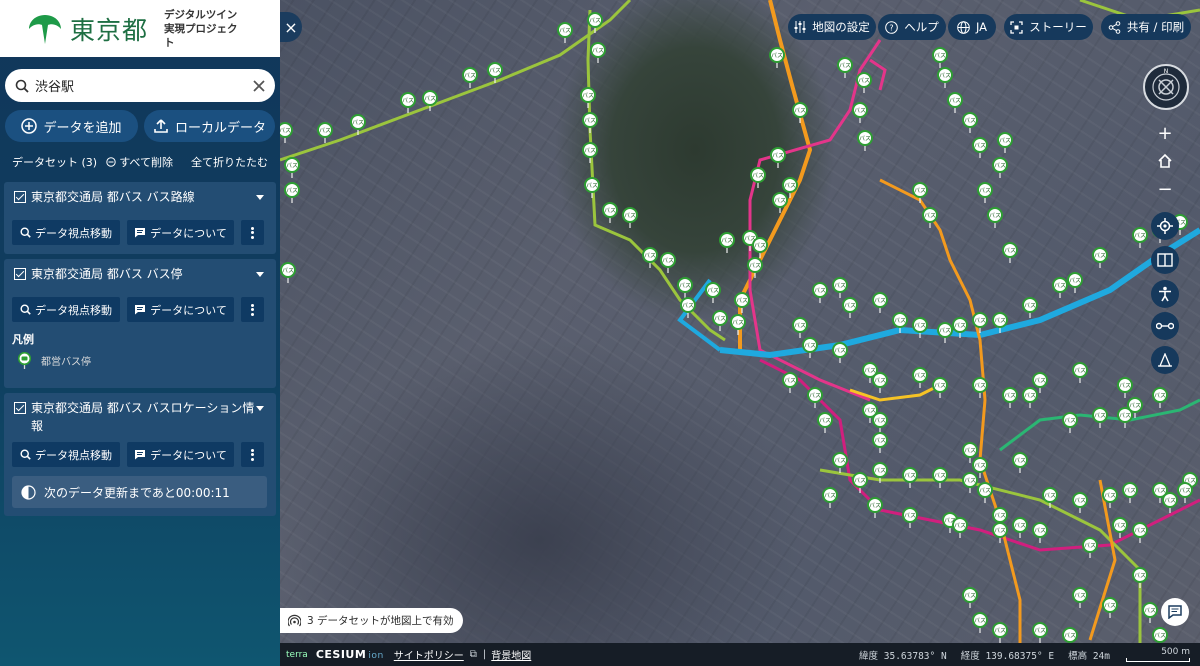 This screenshot has width=1200, height=666. I want to click on map-settings-button: 地図の設定, so click(832, 27).